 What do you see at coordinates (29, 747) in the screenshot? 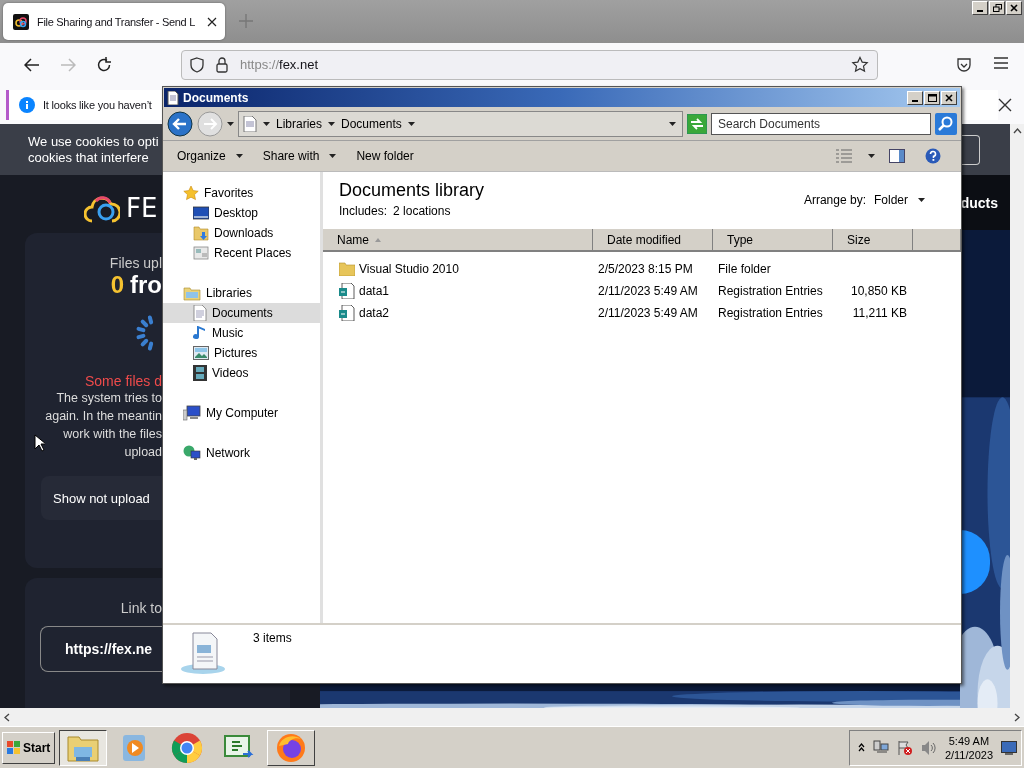
I see `start-button: Start` at bounding box center [29, 747].